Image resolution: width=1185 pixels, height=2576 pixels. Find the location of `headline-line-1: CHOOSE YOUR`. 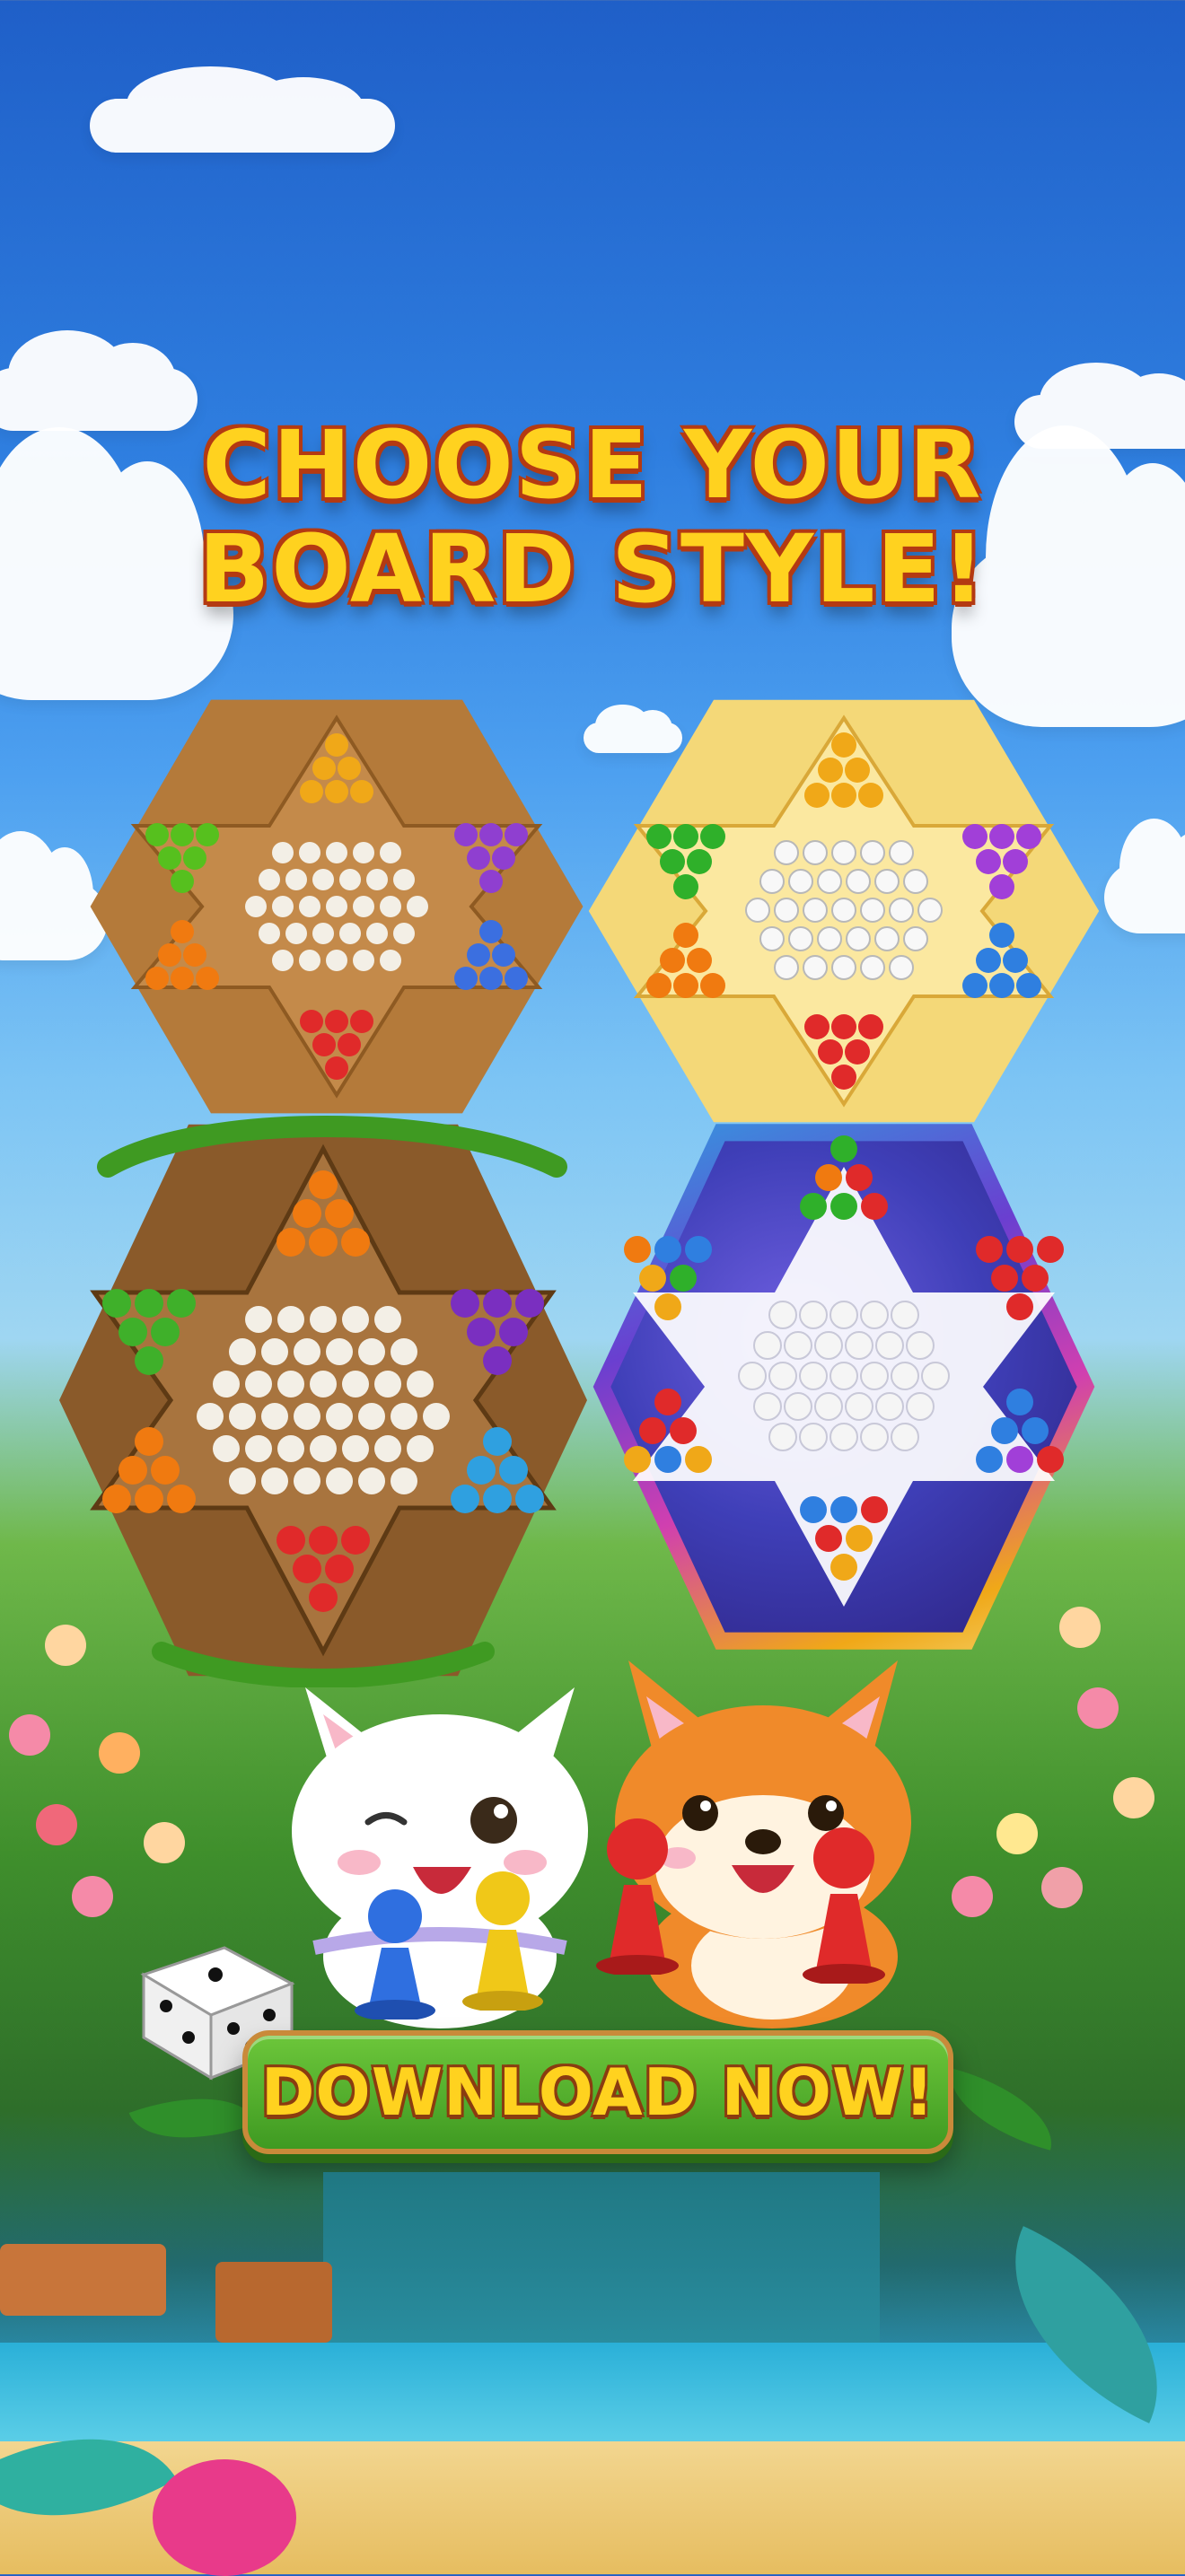

headline-line-1: CHOOSE YOUR is located at coordinates (592, 465).